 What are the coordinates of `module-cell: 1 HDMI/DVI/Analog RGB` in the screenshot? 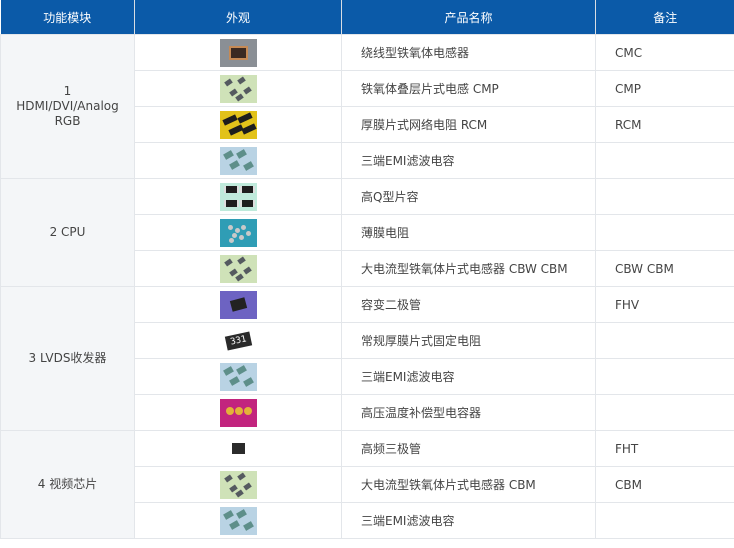 It's located at (67, 106).